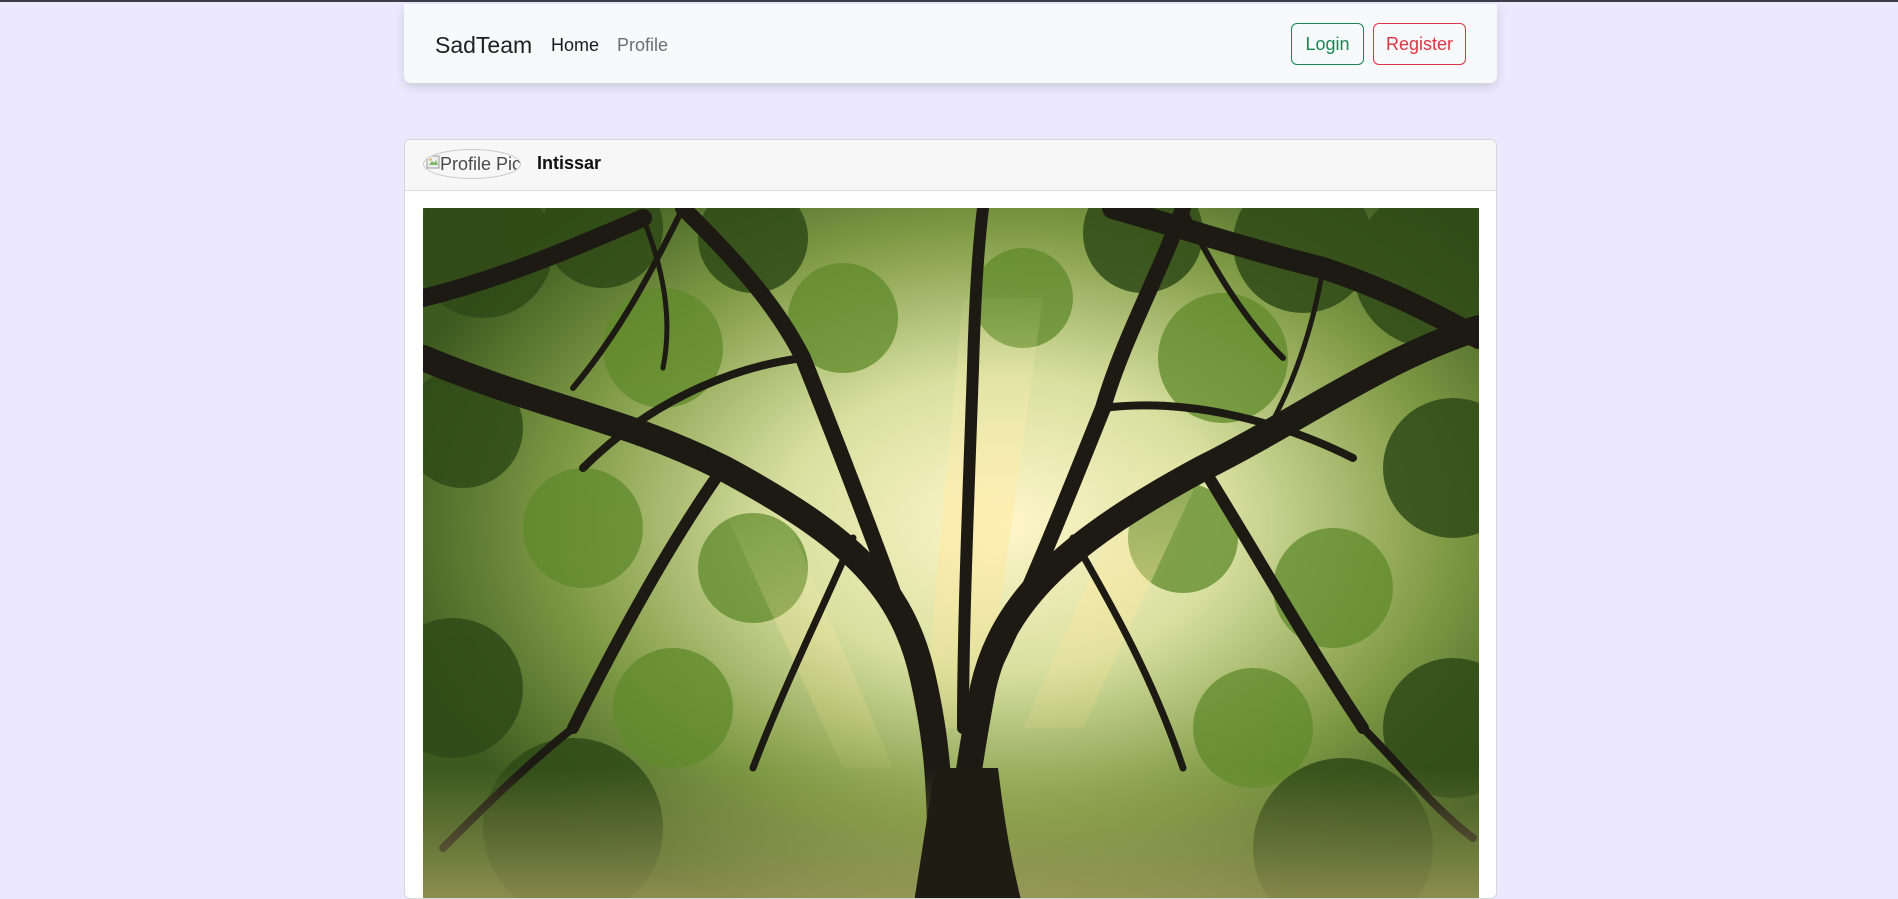  I want to click on brand-link: SadTeam, so click(483, 45).